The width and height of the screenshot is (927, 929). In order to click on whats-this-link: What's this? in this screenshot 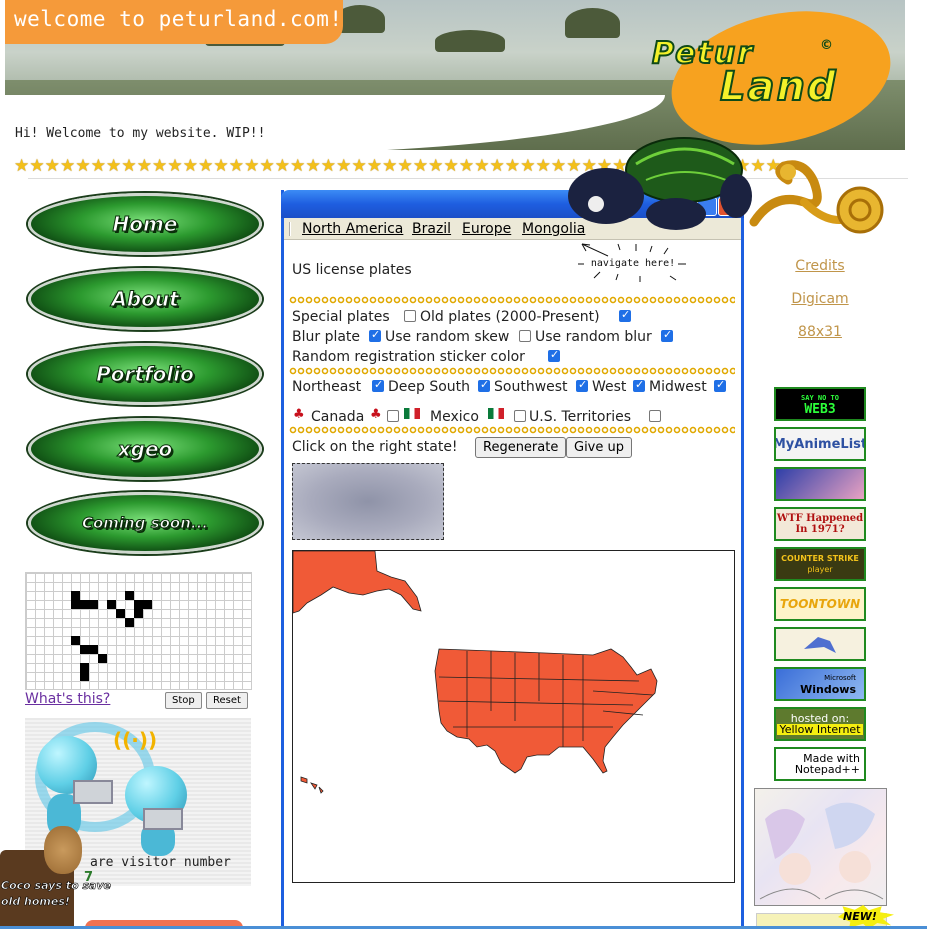, I will do `click(67, 699)`.